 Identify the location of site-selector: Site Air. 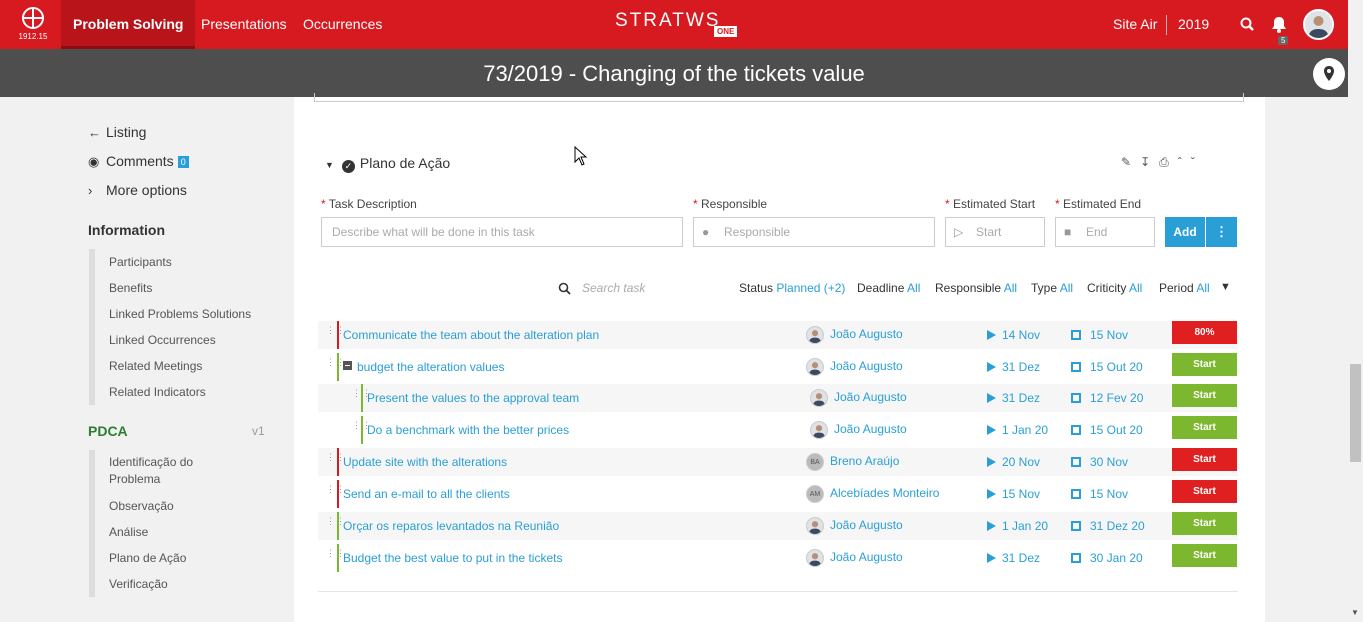
(1135, 24).